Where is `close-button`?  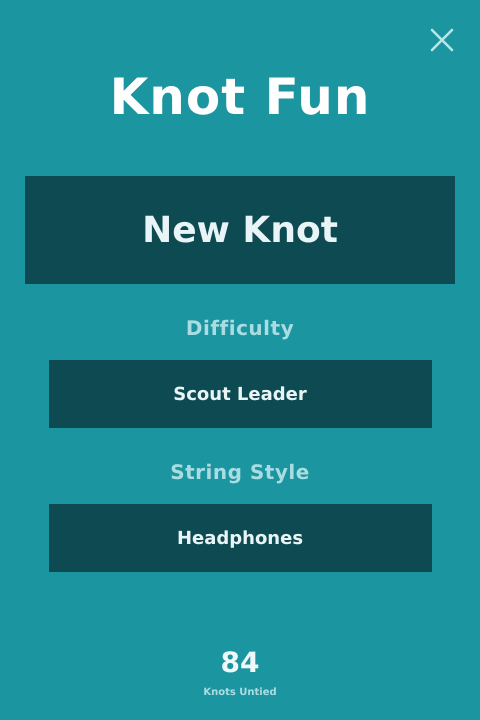
close-button is located at coordinates (442, 40).